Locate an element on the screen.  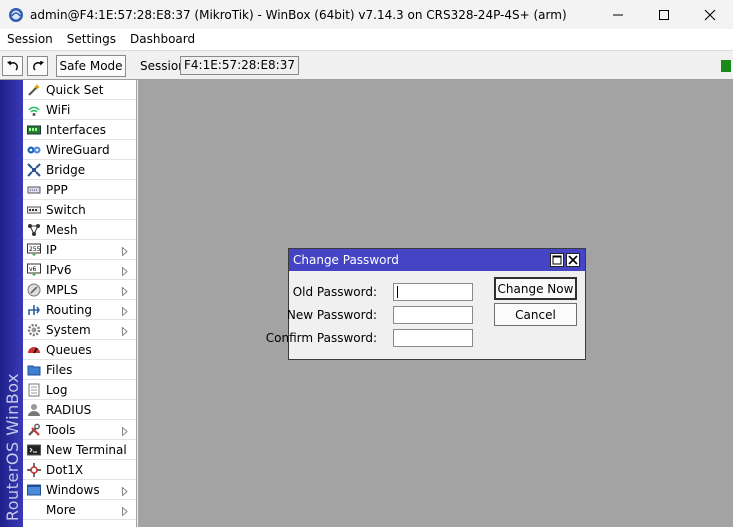
interfaces-icon is located at coordinates (34, 130).